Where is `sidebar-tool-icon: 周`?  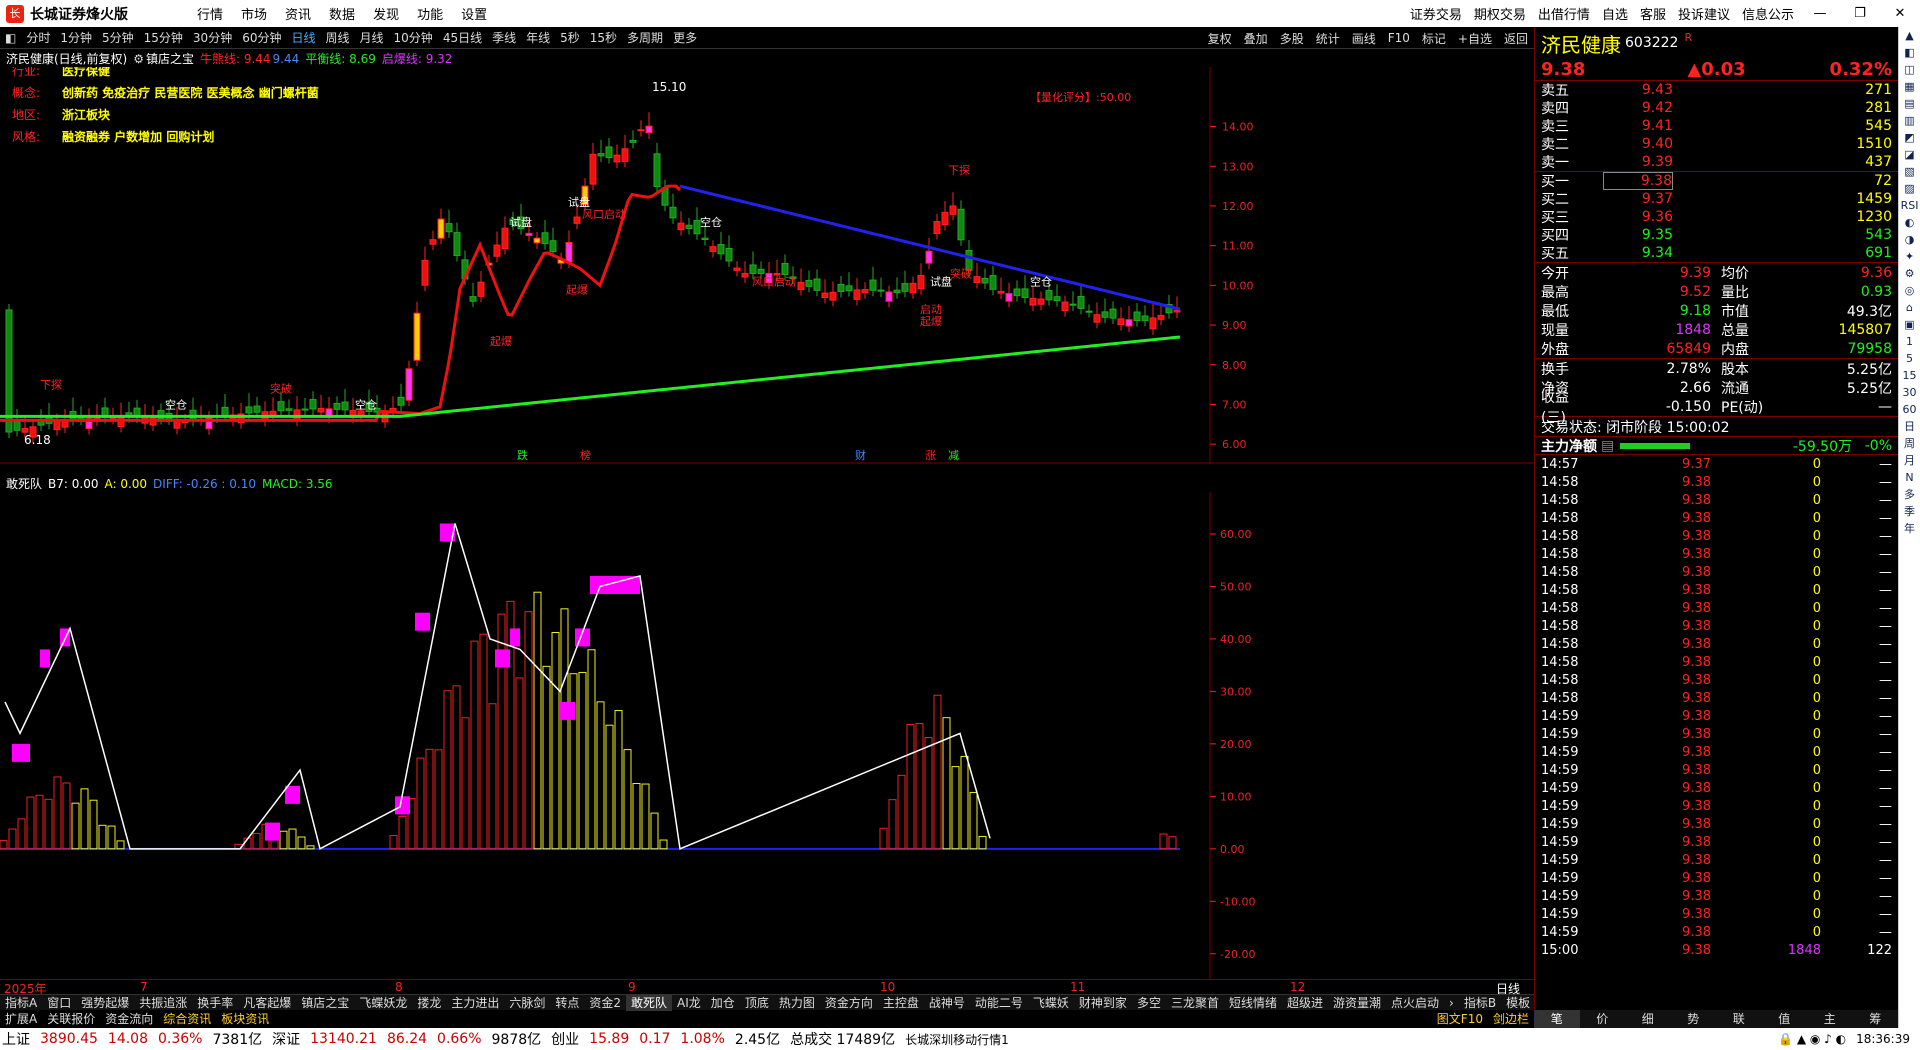 sidebar-tool-icon: 周 is located at coordinates (1909, 443).